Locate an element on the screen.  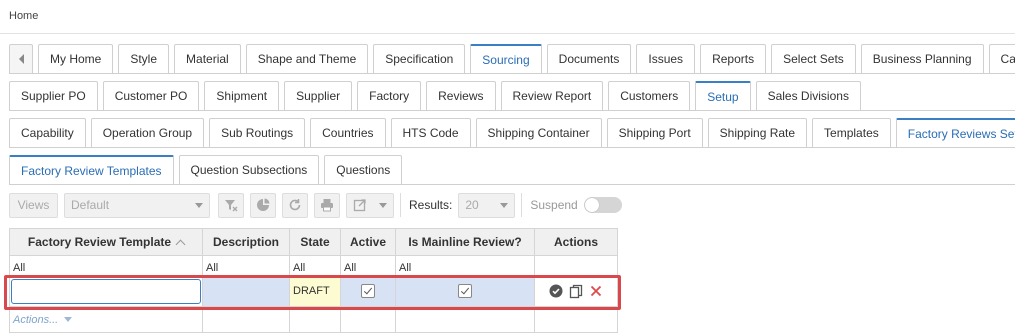
print-icon is located at coordinates (327, 205).